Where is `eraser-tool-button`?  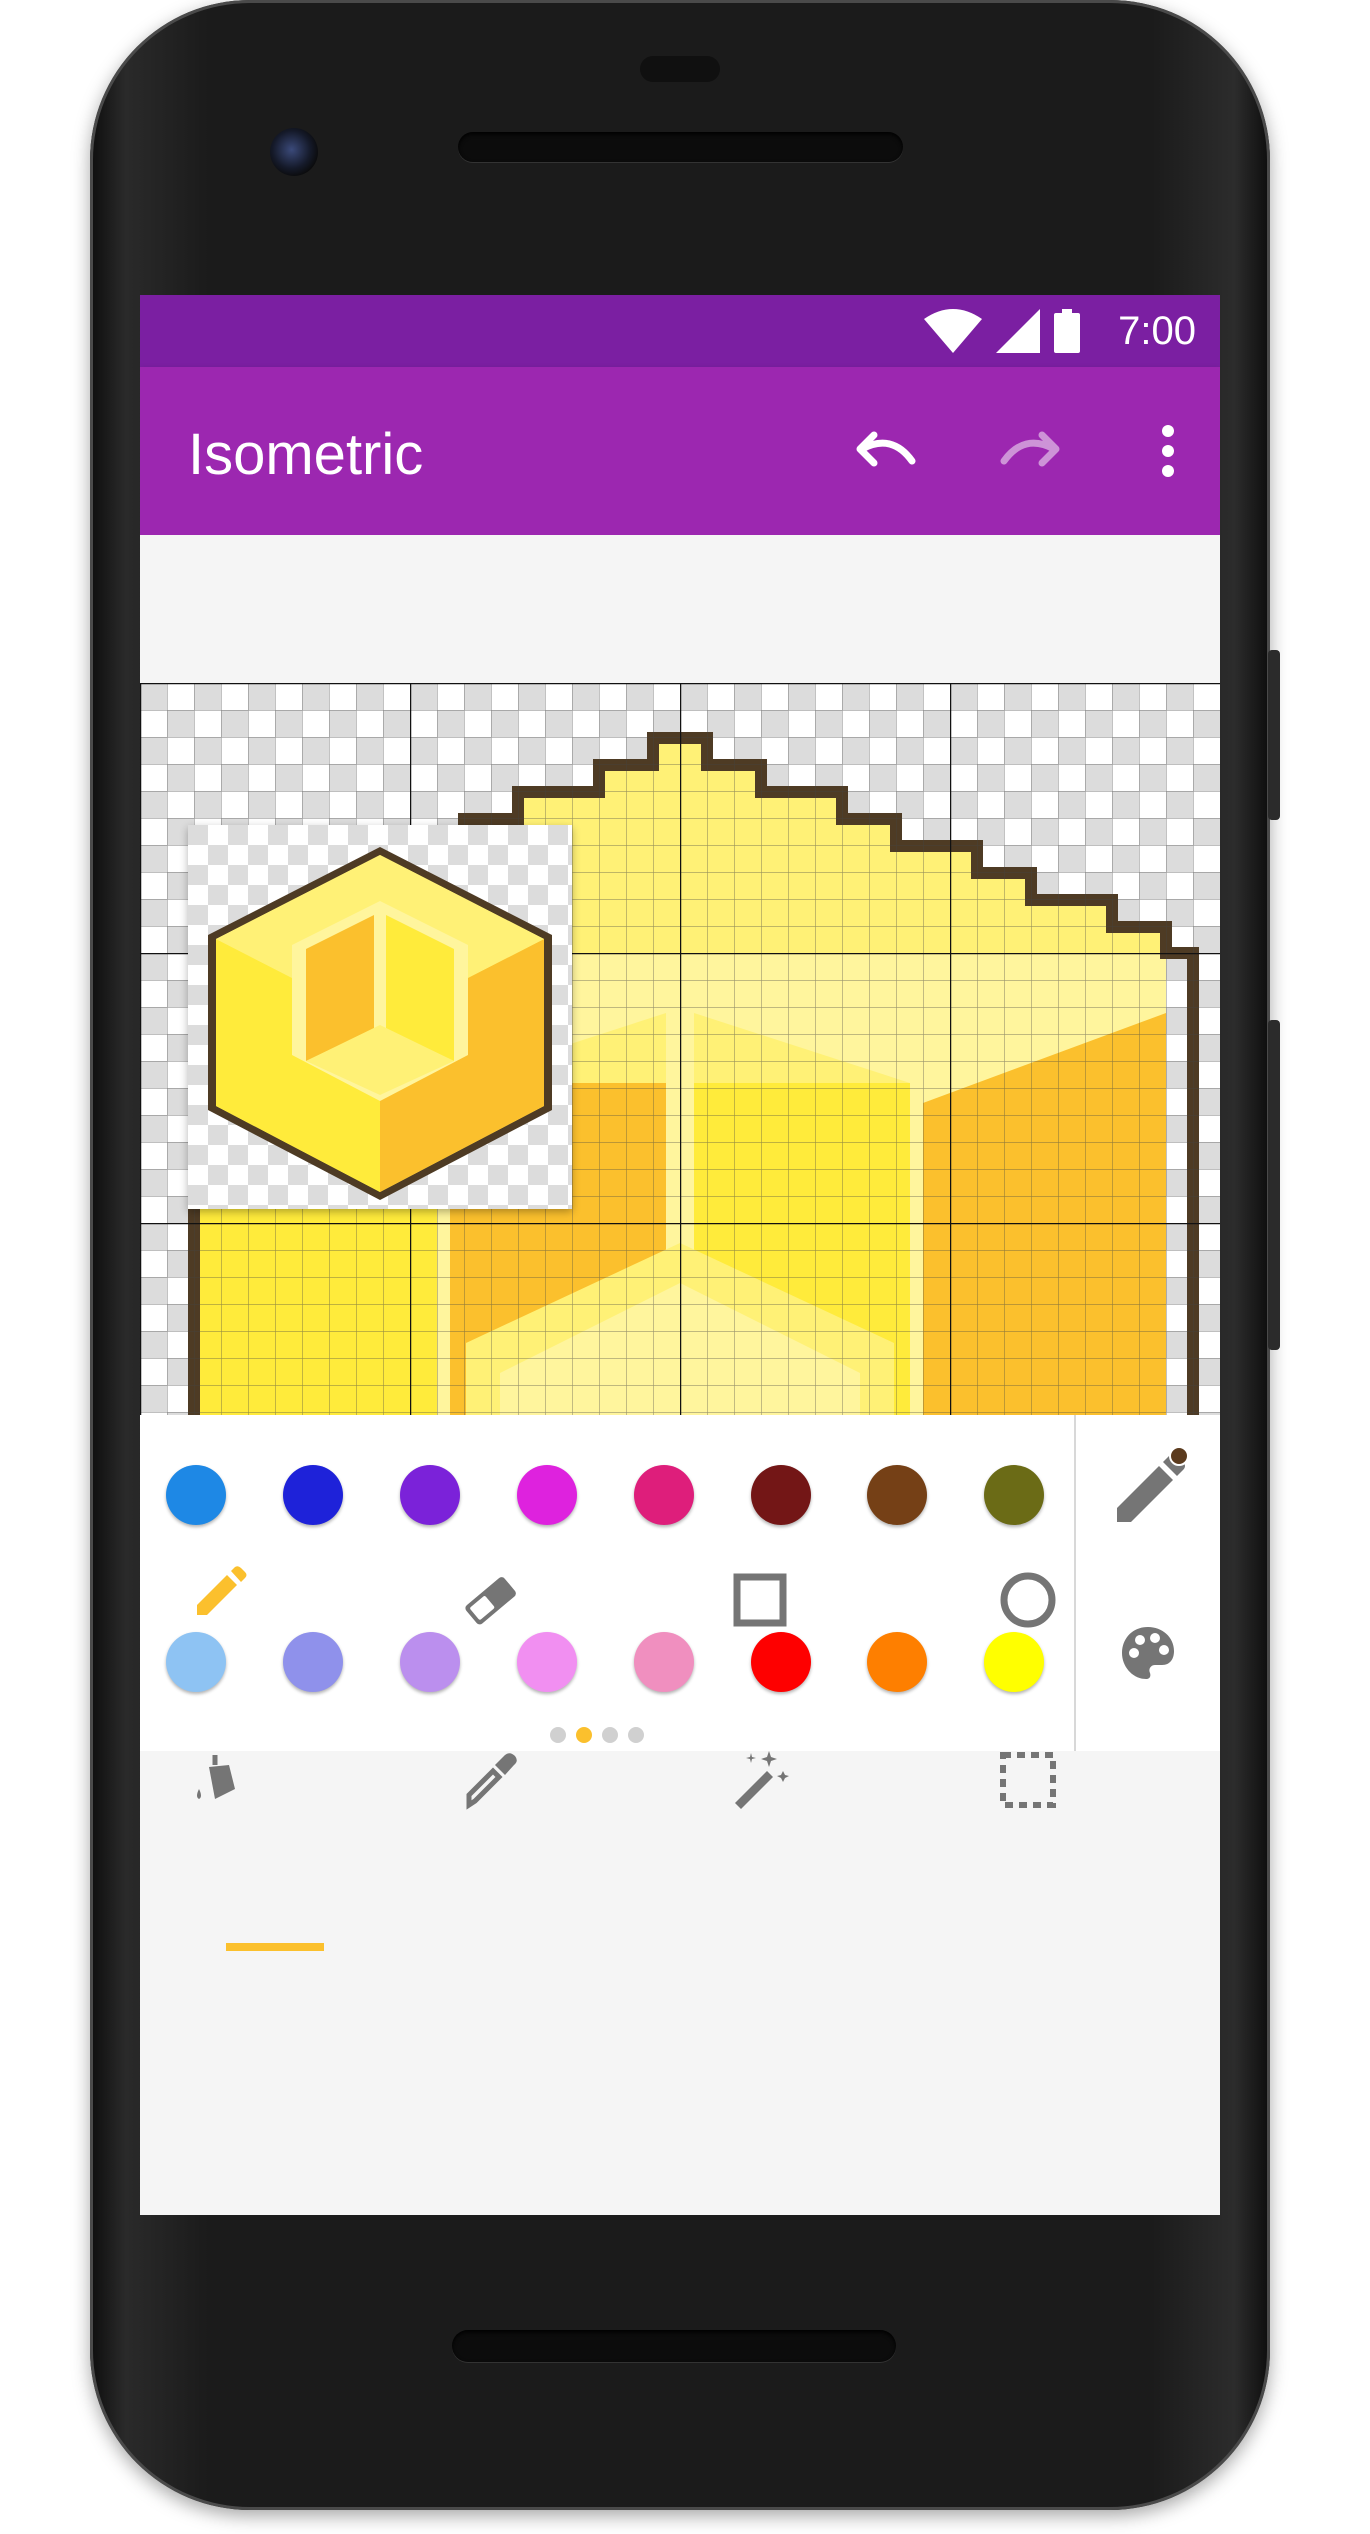
eraser-tool-button is located at coordinates (490, 1600).